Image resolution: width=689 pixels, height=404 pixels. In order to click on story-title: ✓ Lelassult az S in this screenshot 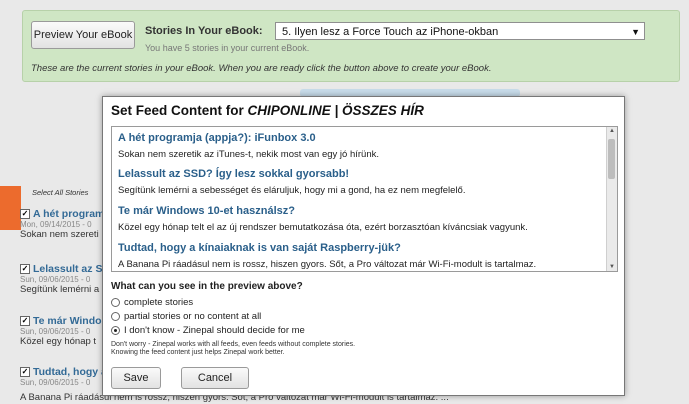, I will do `click(65, 269)`.